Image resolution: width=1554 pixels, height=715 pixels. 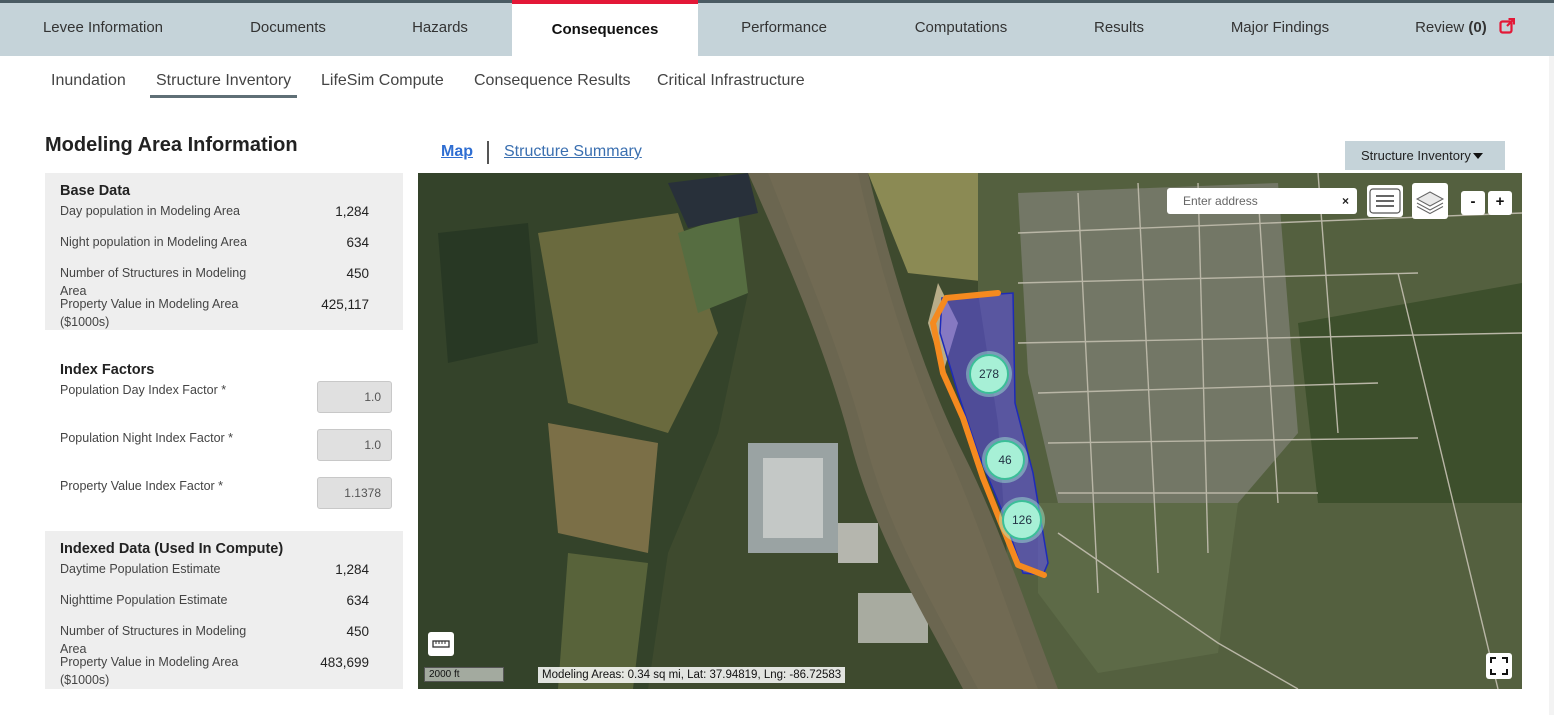 What do you see at coordinates (144, 600) in the screenshot?
I see `indexed-night-population-label: Nighttime Population Estimate` at bounding box center [144, 600].